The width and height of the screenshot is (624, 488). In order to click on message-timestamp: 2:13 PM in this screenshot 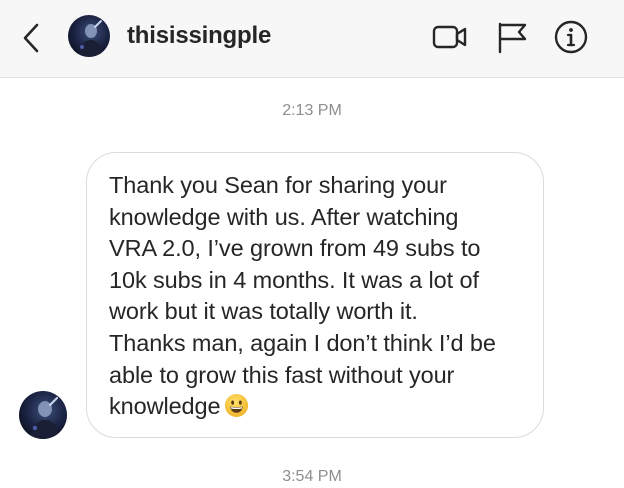, I will do `click(312, 110)`.